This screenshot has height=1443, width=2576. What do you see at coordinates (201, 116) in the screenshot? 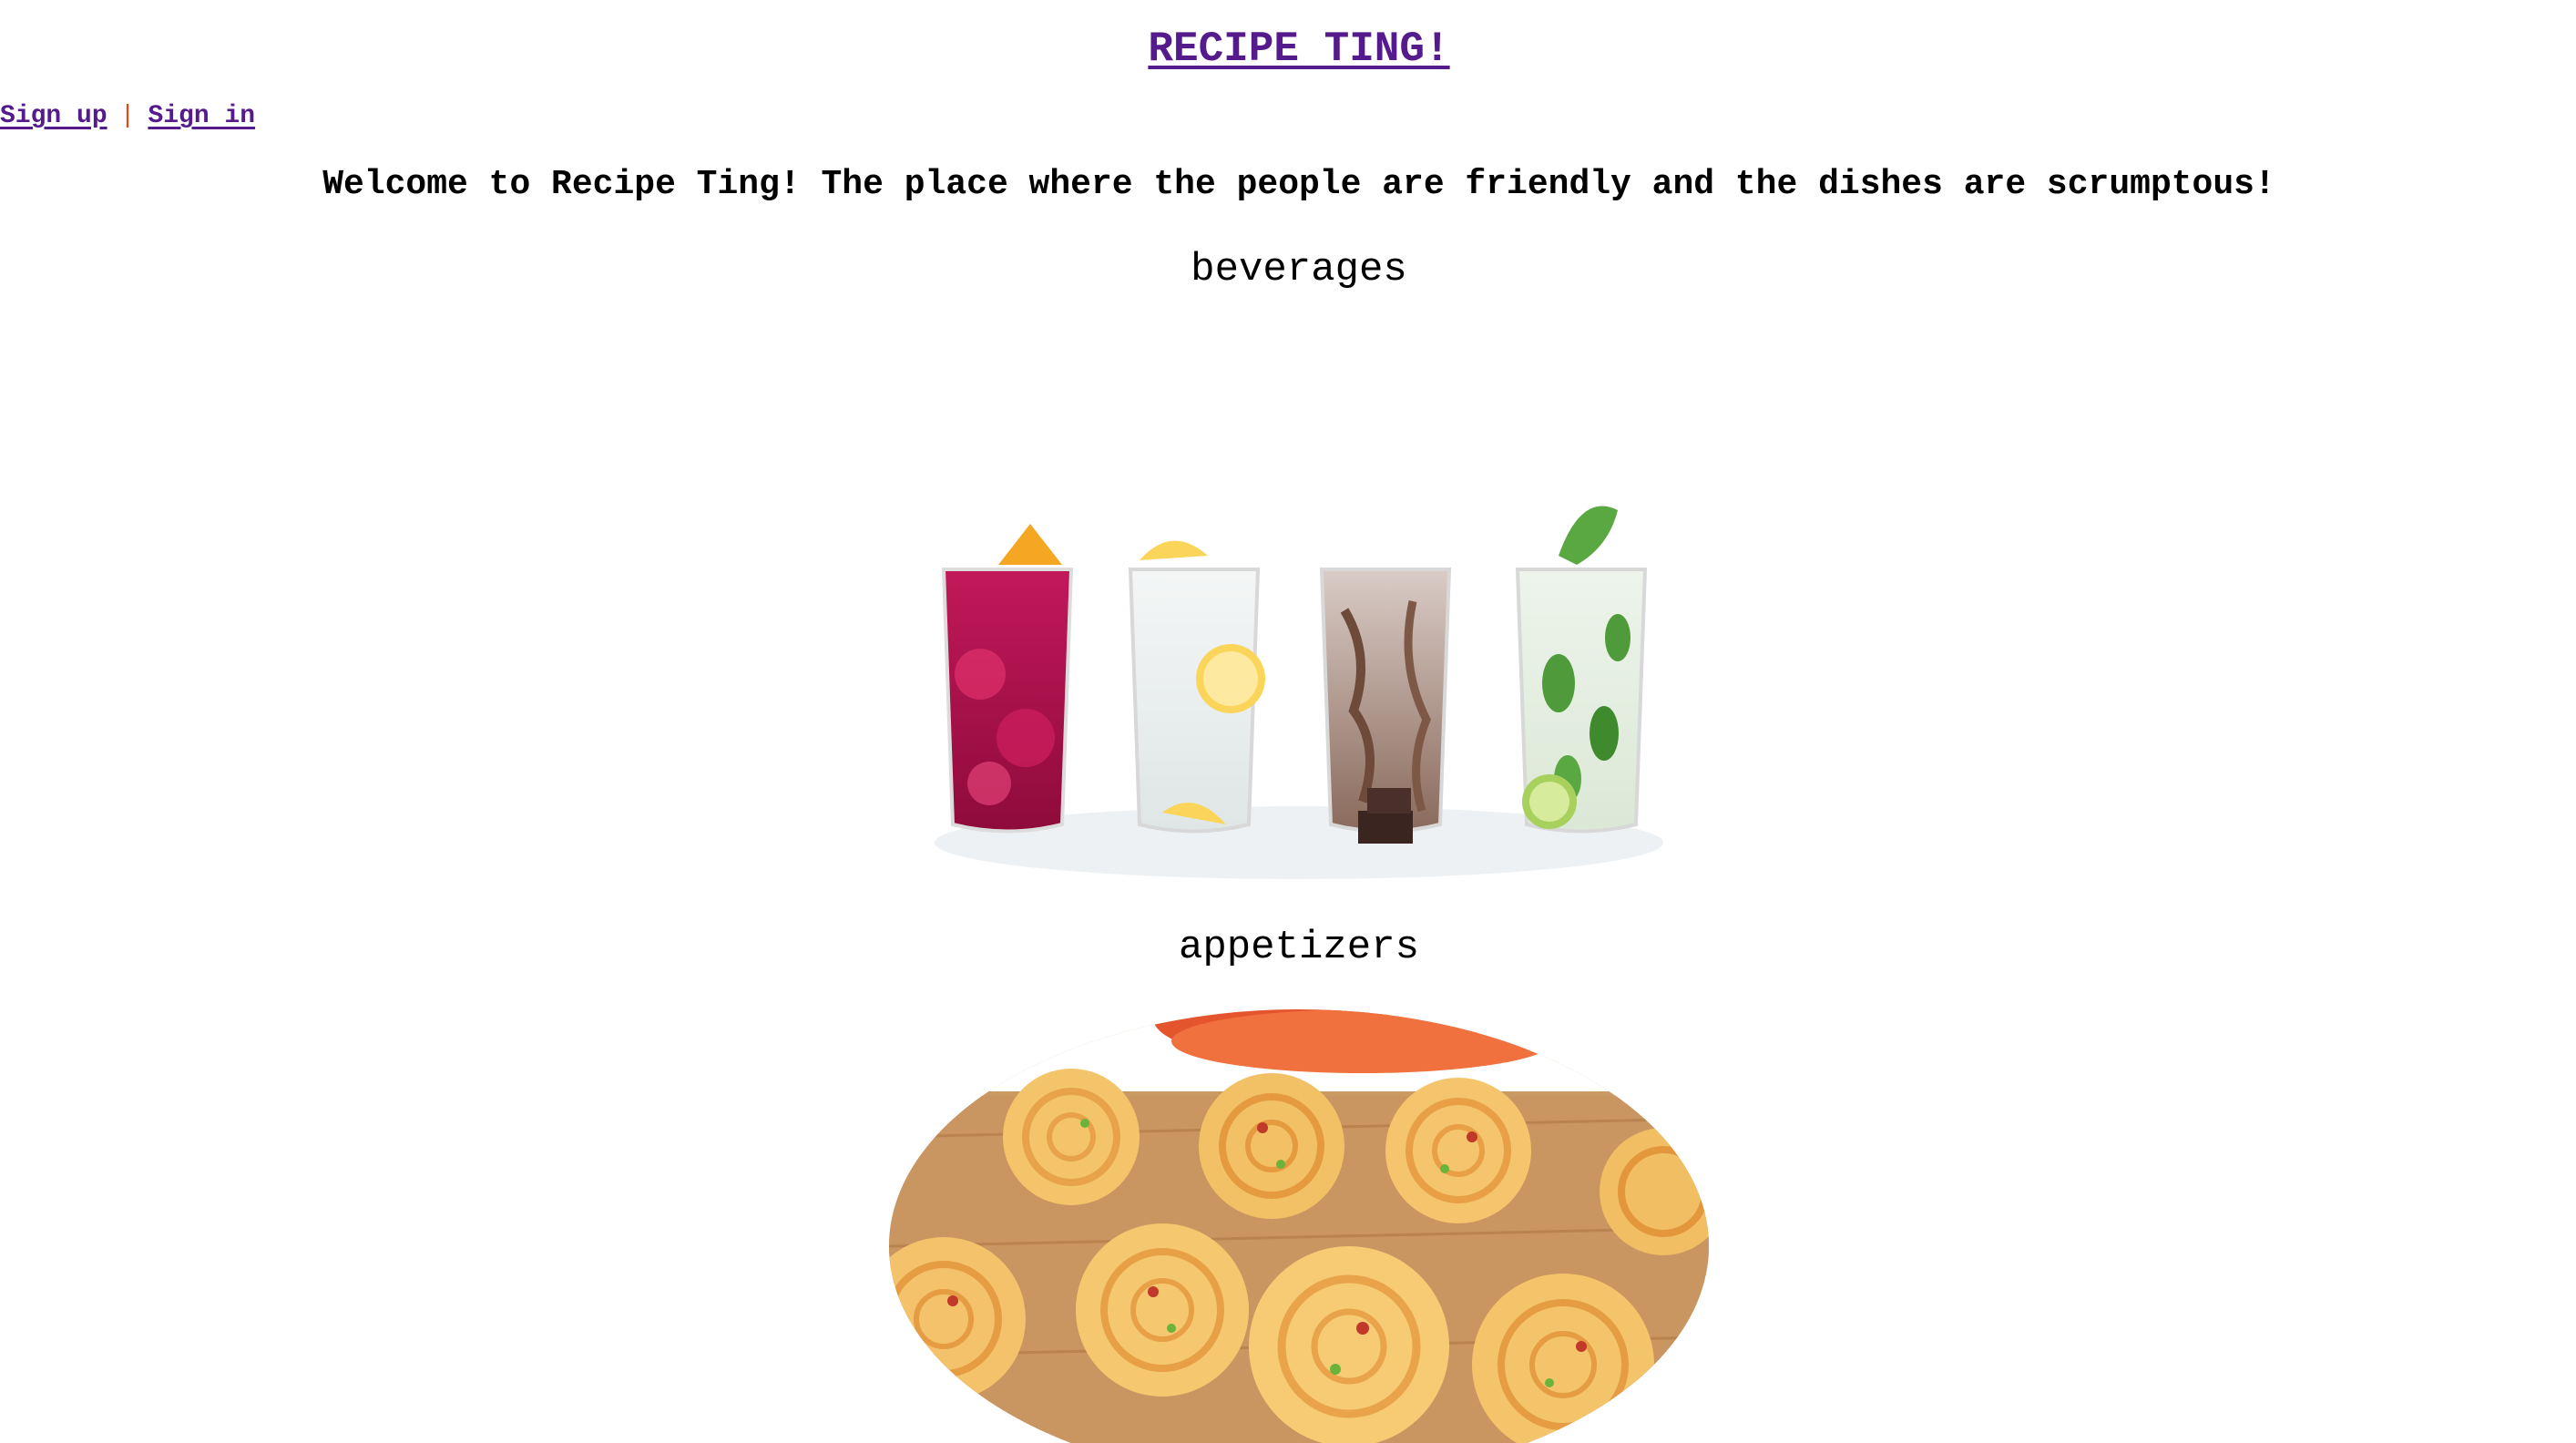
I see `sign-in-link: Sign in` at bounding box center [201, 116].